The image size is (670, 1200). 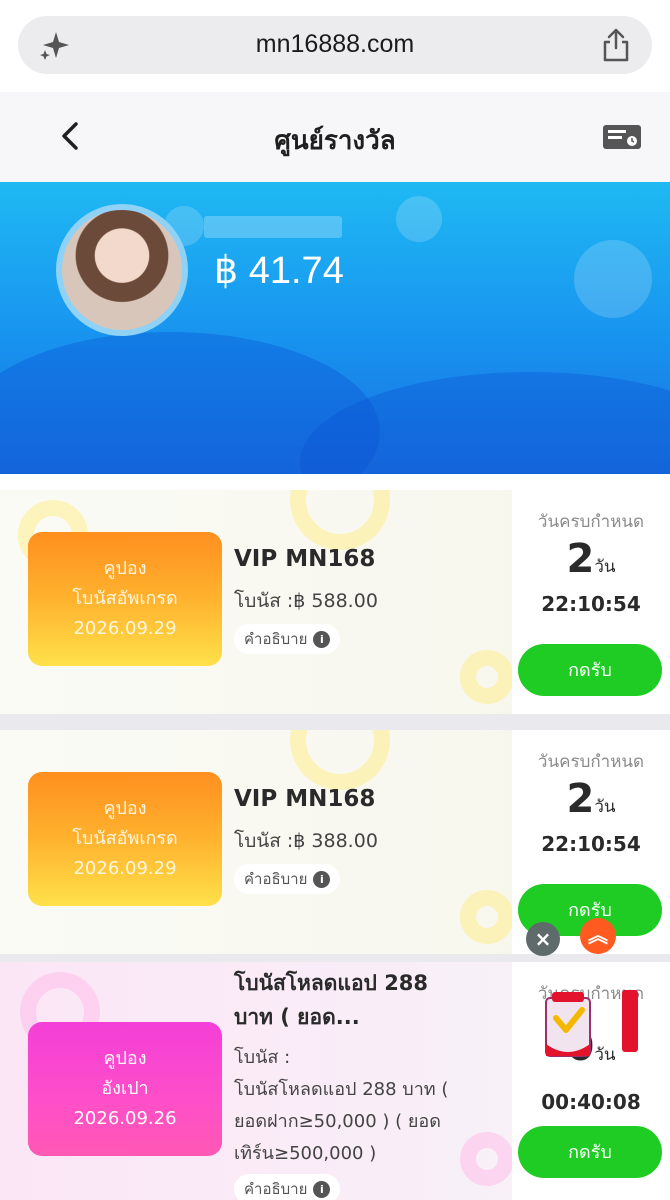 I want to click on username-blurred, so click(x=273, y=227).